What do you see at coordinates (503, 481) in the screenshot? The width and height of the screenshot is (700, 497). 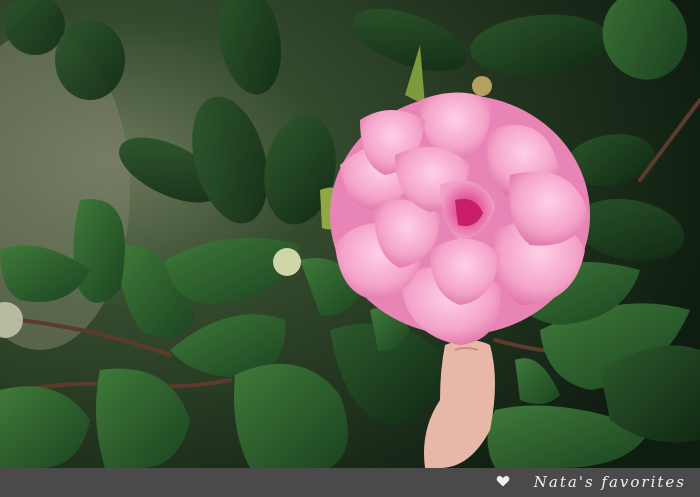 I see `heart-icon` at bounding box center [503, 481].